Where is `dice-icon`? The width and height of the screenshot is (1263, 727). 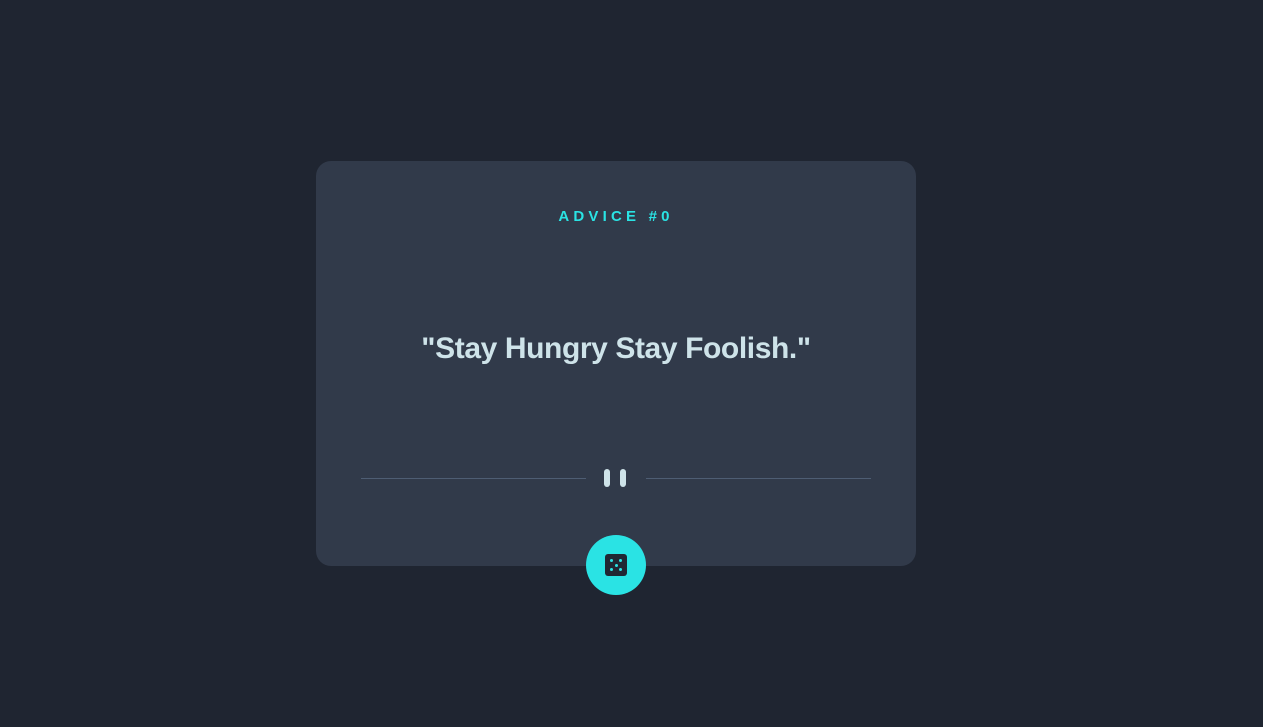
dice-icon is located at coordinates (616, 565).